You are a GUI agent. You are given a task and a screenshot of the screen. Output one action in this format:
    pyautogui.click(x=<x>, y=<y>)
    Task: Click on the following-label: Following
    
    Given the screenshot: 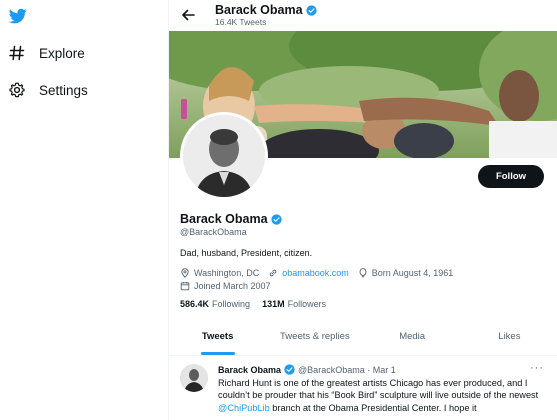 What is the action you would take?
    pyautogui.click(x=231, y=304)
    